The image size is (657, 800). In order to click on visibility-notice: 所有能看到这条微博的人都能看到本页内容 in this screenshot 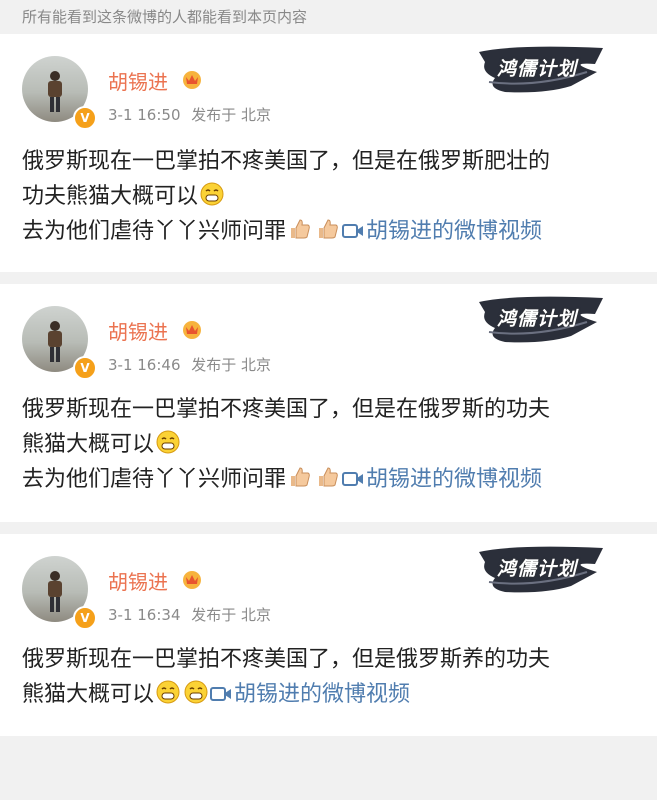, I will do `click(328, 17)`.